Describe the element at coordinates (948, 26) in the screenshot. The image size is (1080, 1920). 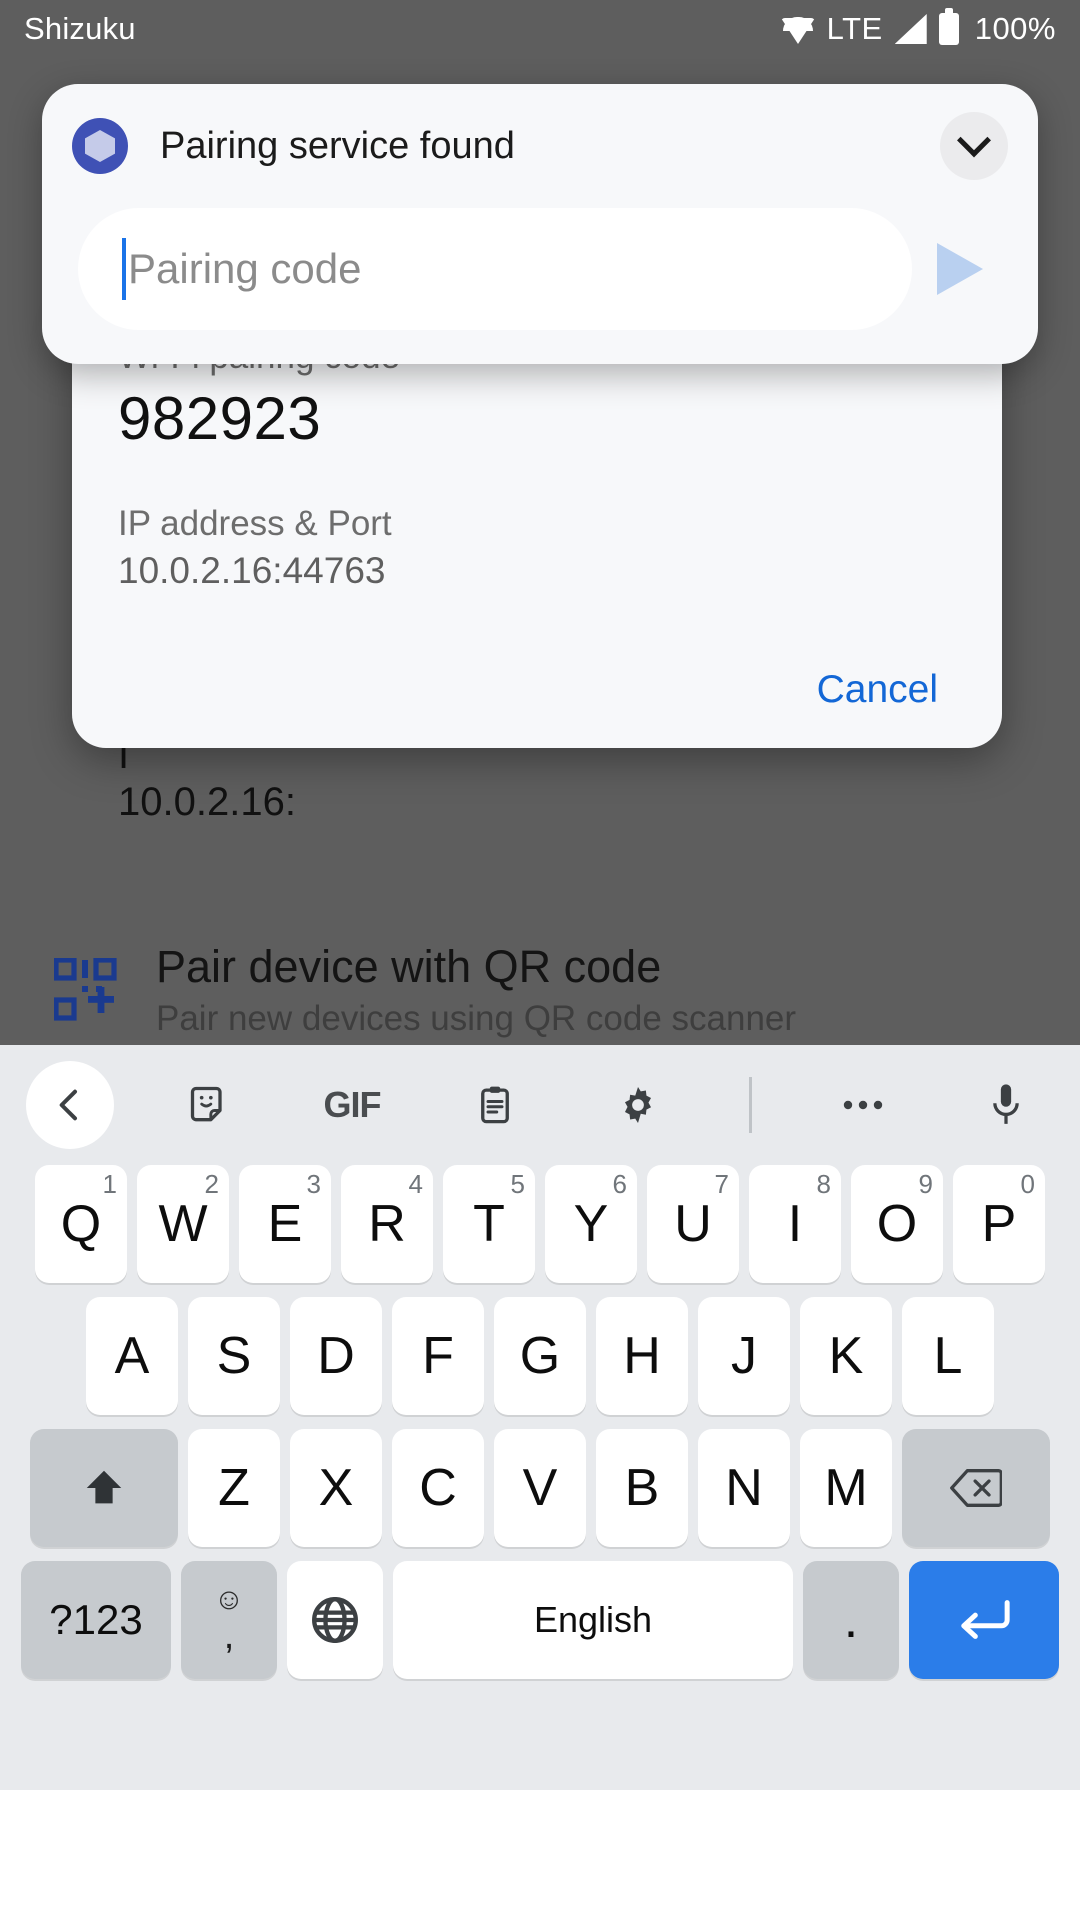
I see `battery-icon` at that location.